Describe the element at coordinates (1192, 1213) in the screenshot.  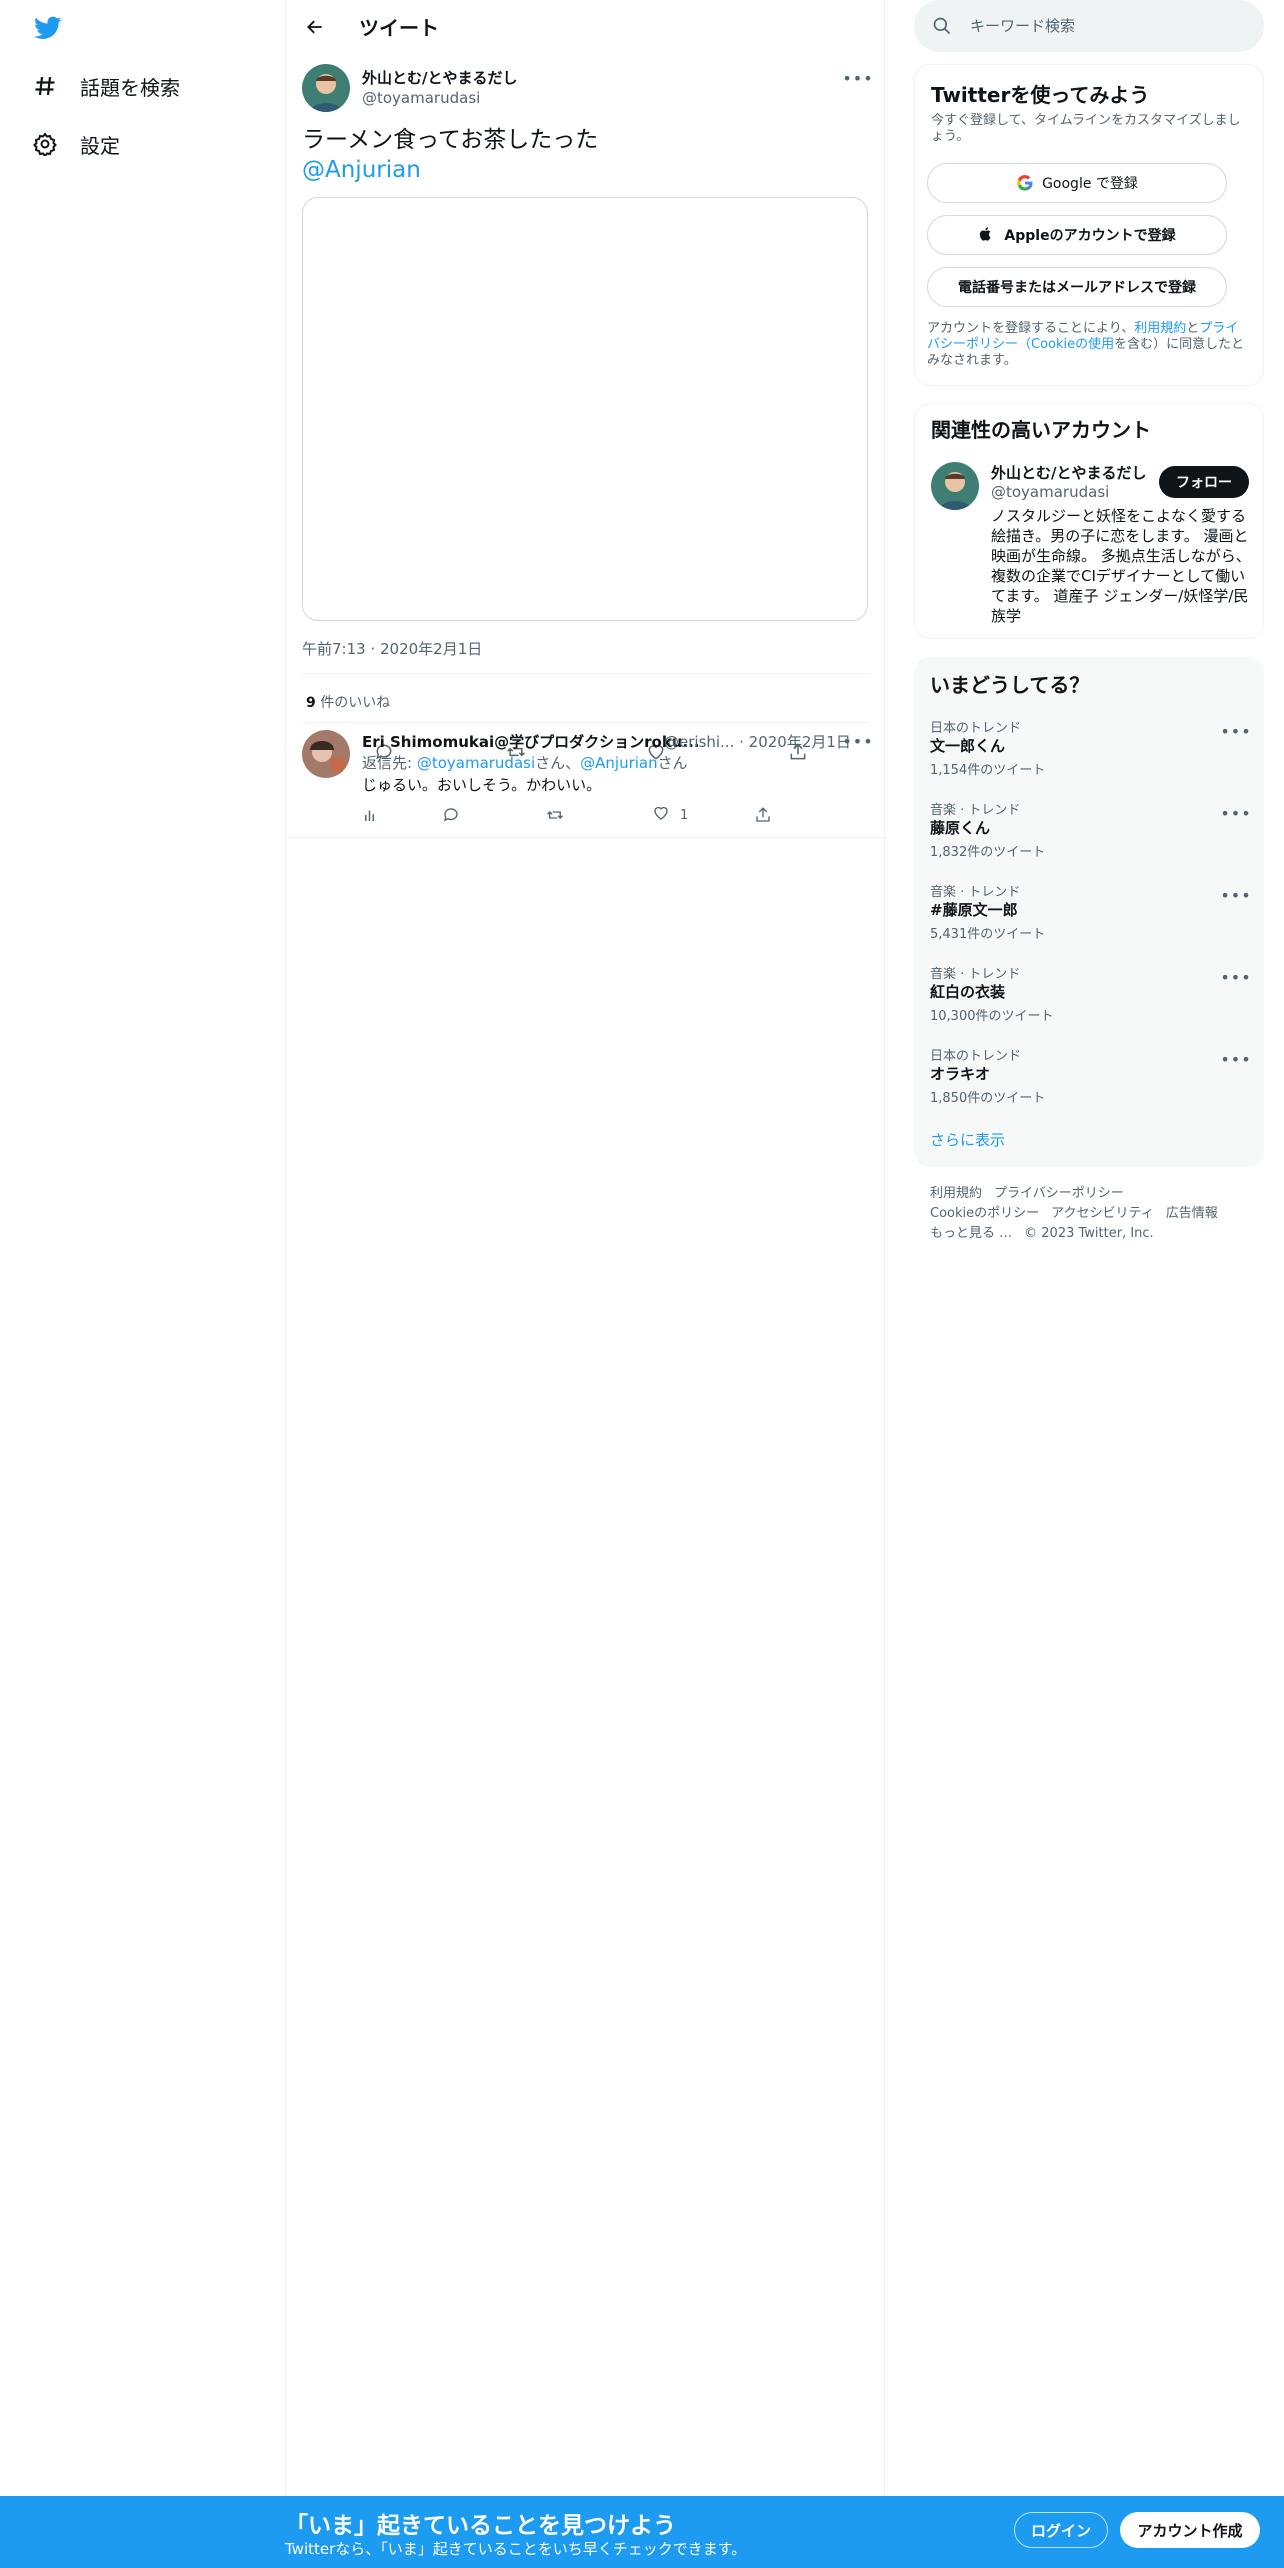
I see `footer-ads-link: 広告情報` at that location.